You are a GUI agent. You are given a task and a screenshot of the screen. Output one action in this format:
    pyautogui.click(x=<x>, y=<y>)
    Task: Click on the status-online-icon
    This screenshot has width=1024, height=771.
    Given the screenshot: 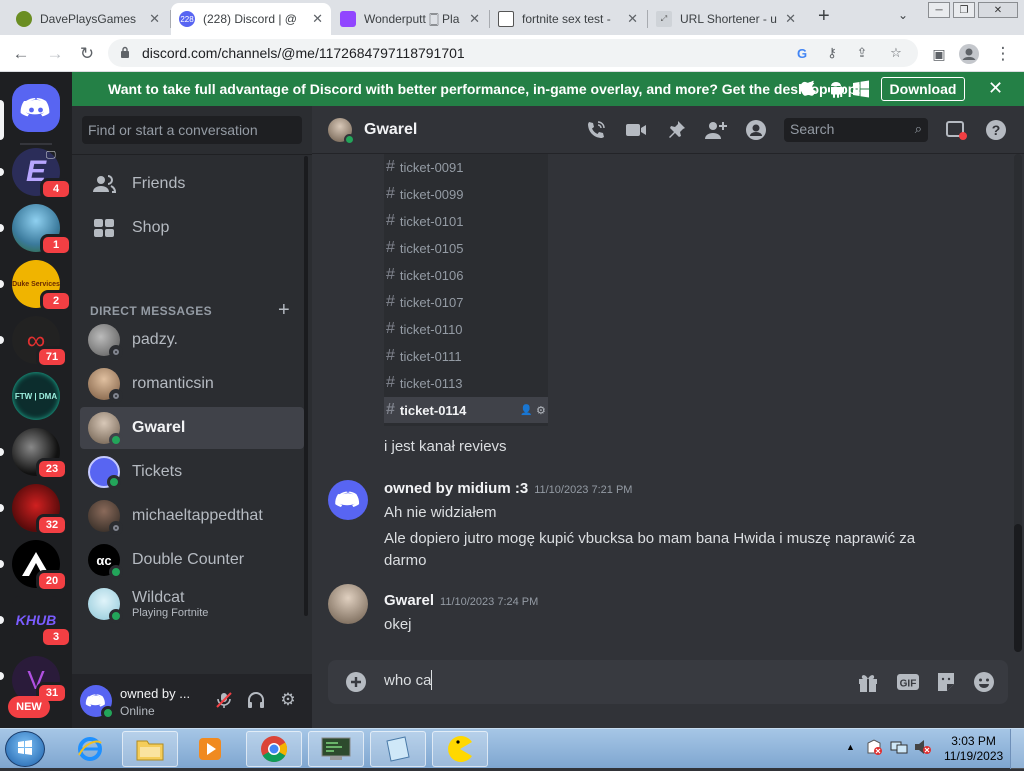 What is the action you would take?
    pyautogui.click(x=116, y=616)
    